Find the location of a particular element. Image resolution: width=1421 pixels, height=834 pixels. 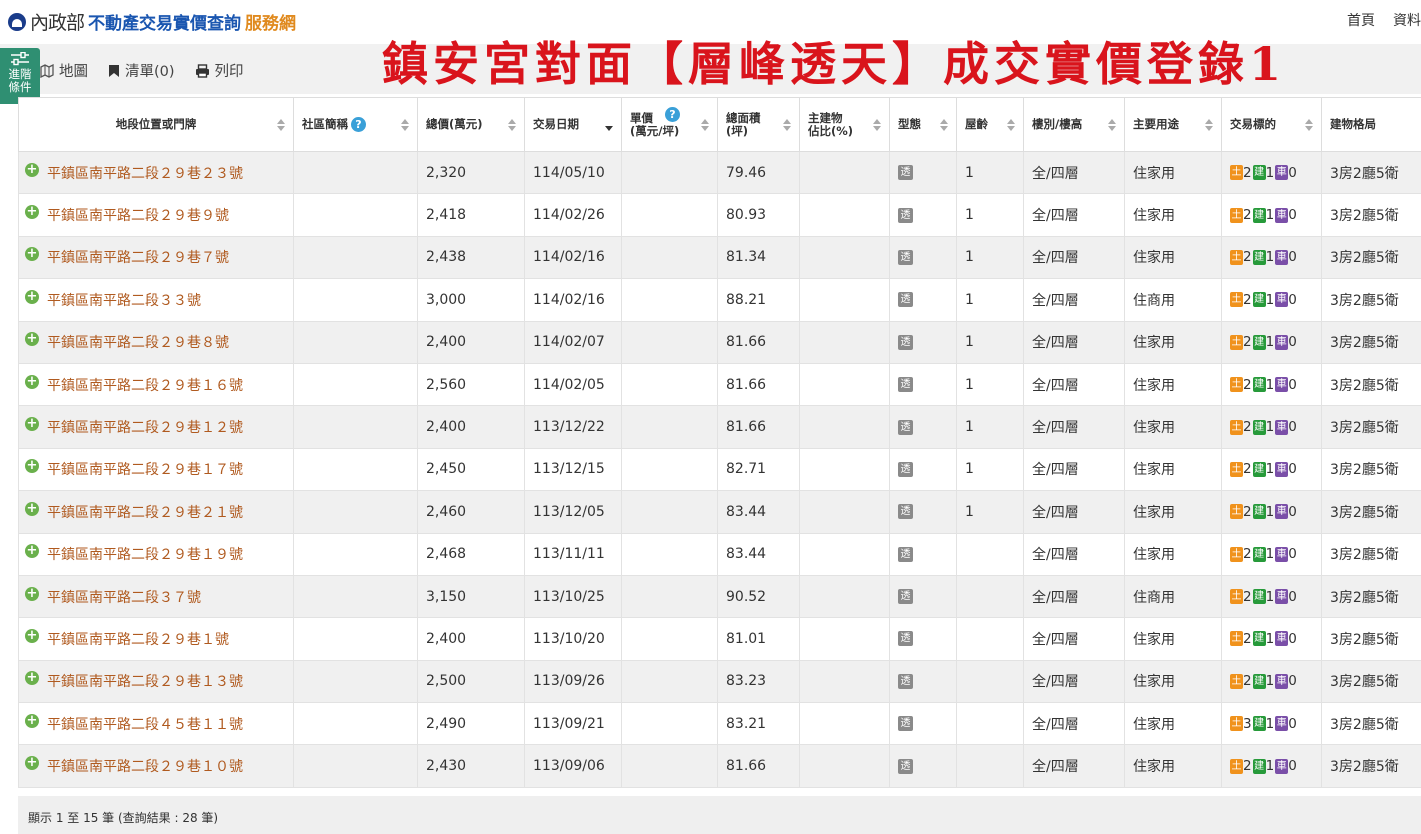

col-layout: 建物格局 is located at coordinates (1371, 124).